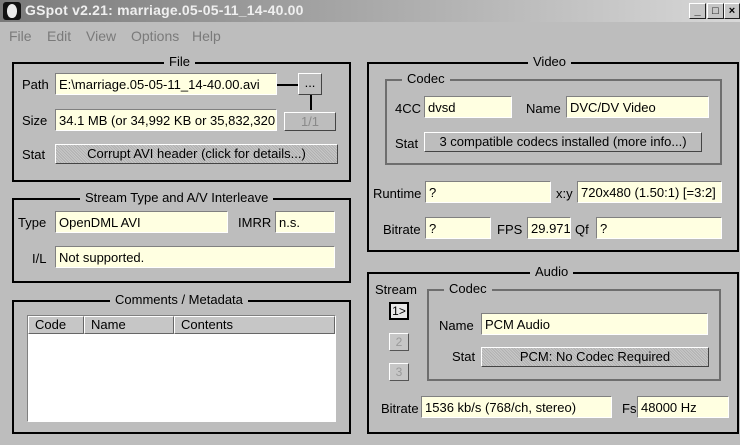 The width and height of the screenshot is (740, 445). Describe the element at coordinates (164, 10) in the screenshot. I see `window-title: GSpot v2.21: marriage.05-05-11_14-40.00` at that location.